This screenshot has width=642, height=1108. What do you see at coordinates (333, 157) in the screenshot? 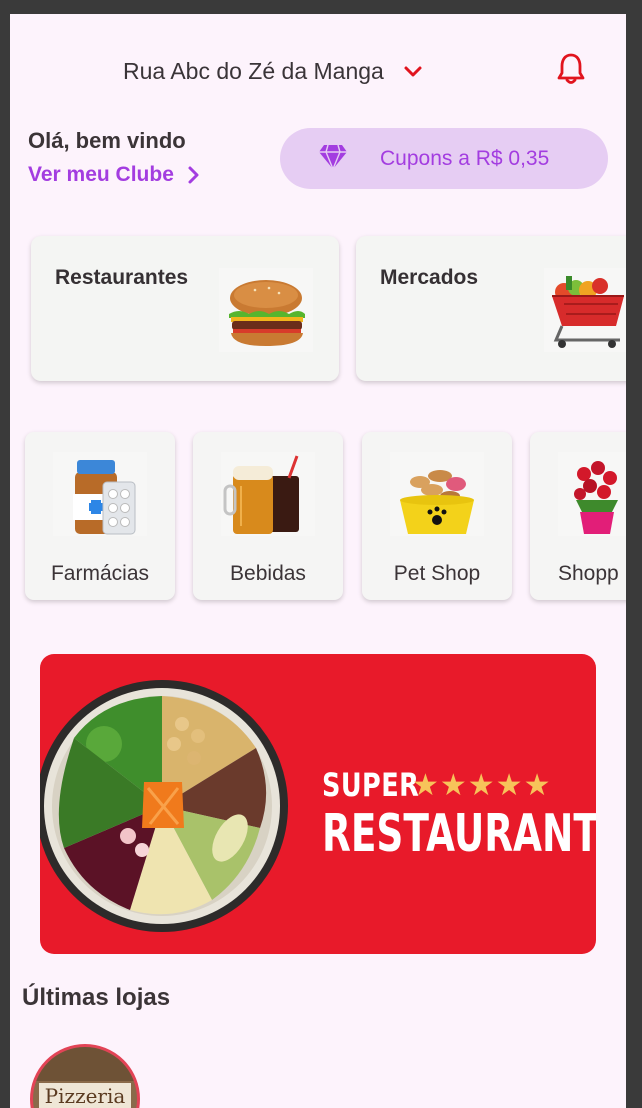
I see `diamond-icon` at bounding box center [333, 157].